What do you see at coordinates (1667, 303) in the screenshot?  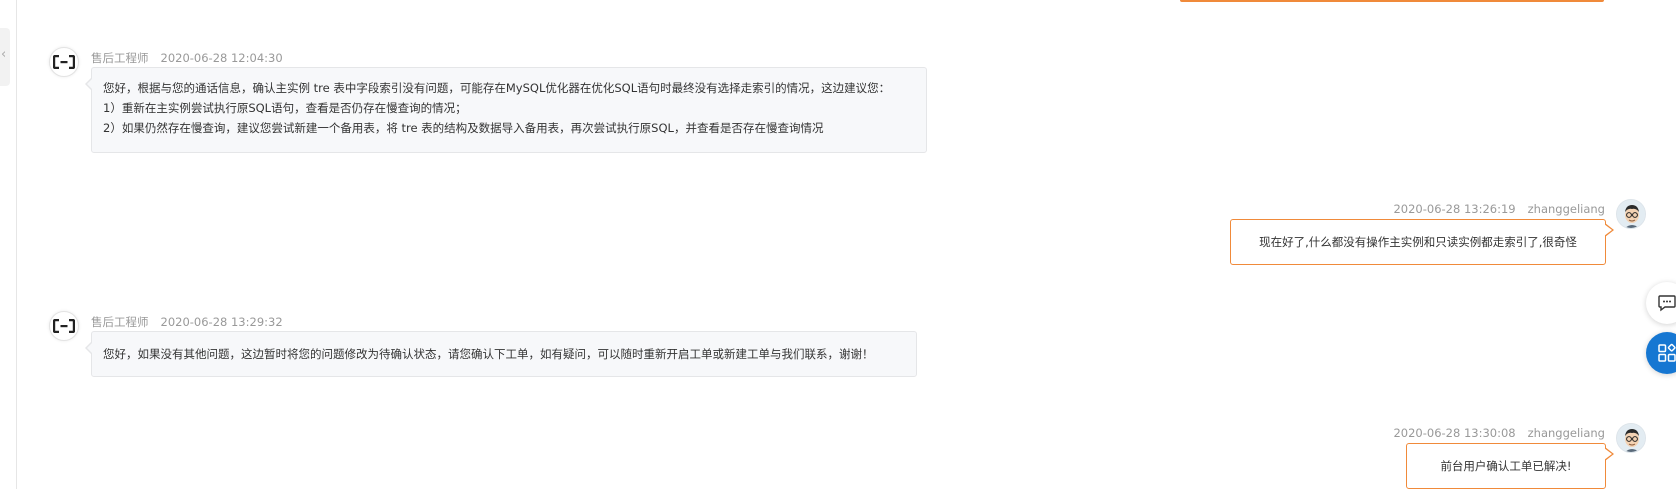 I see `chat-bubble-icon` at bounding box center [1667, 303].